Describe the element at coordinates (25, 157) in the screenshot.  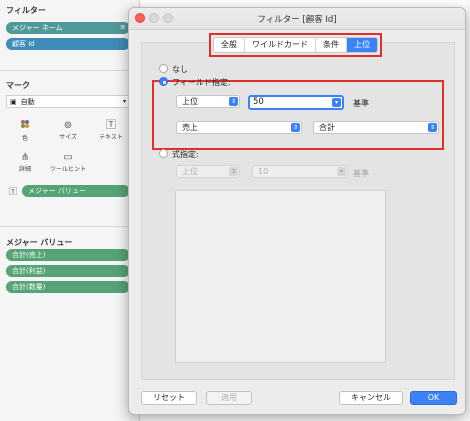
I see `detail-icon: ⋔` at that location.